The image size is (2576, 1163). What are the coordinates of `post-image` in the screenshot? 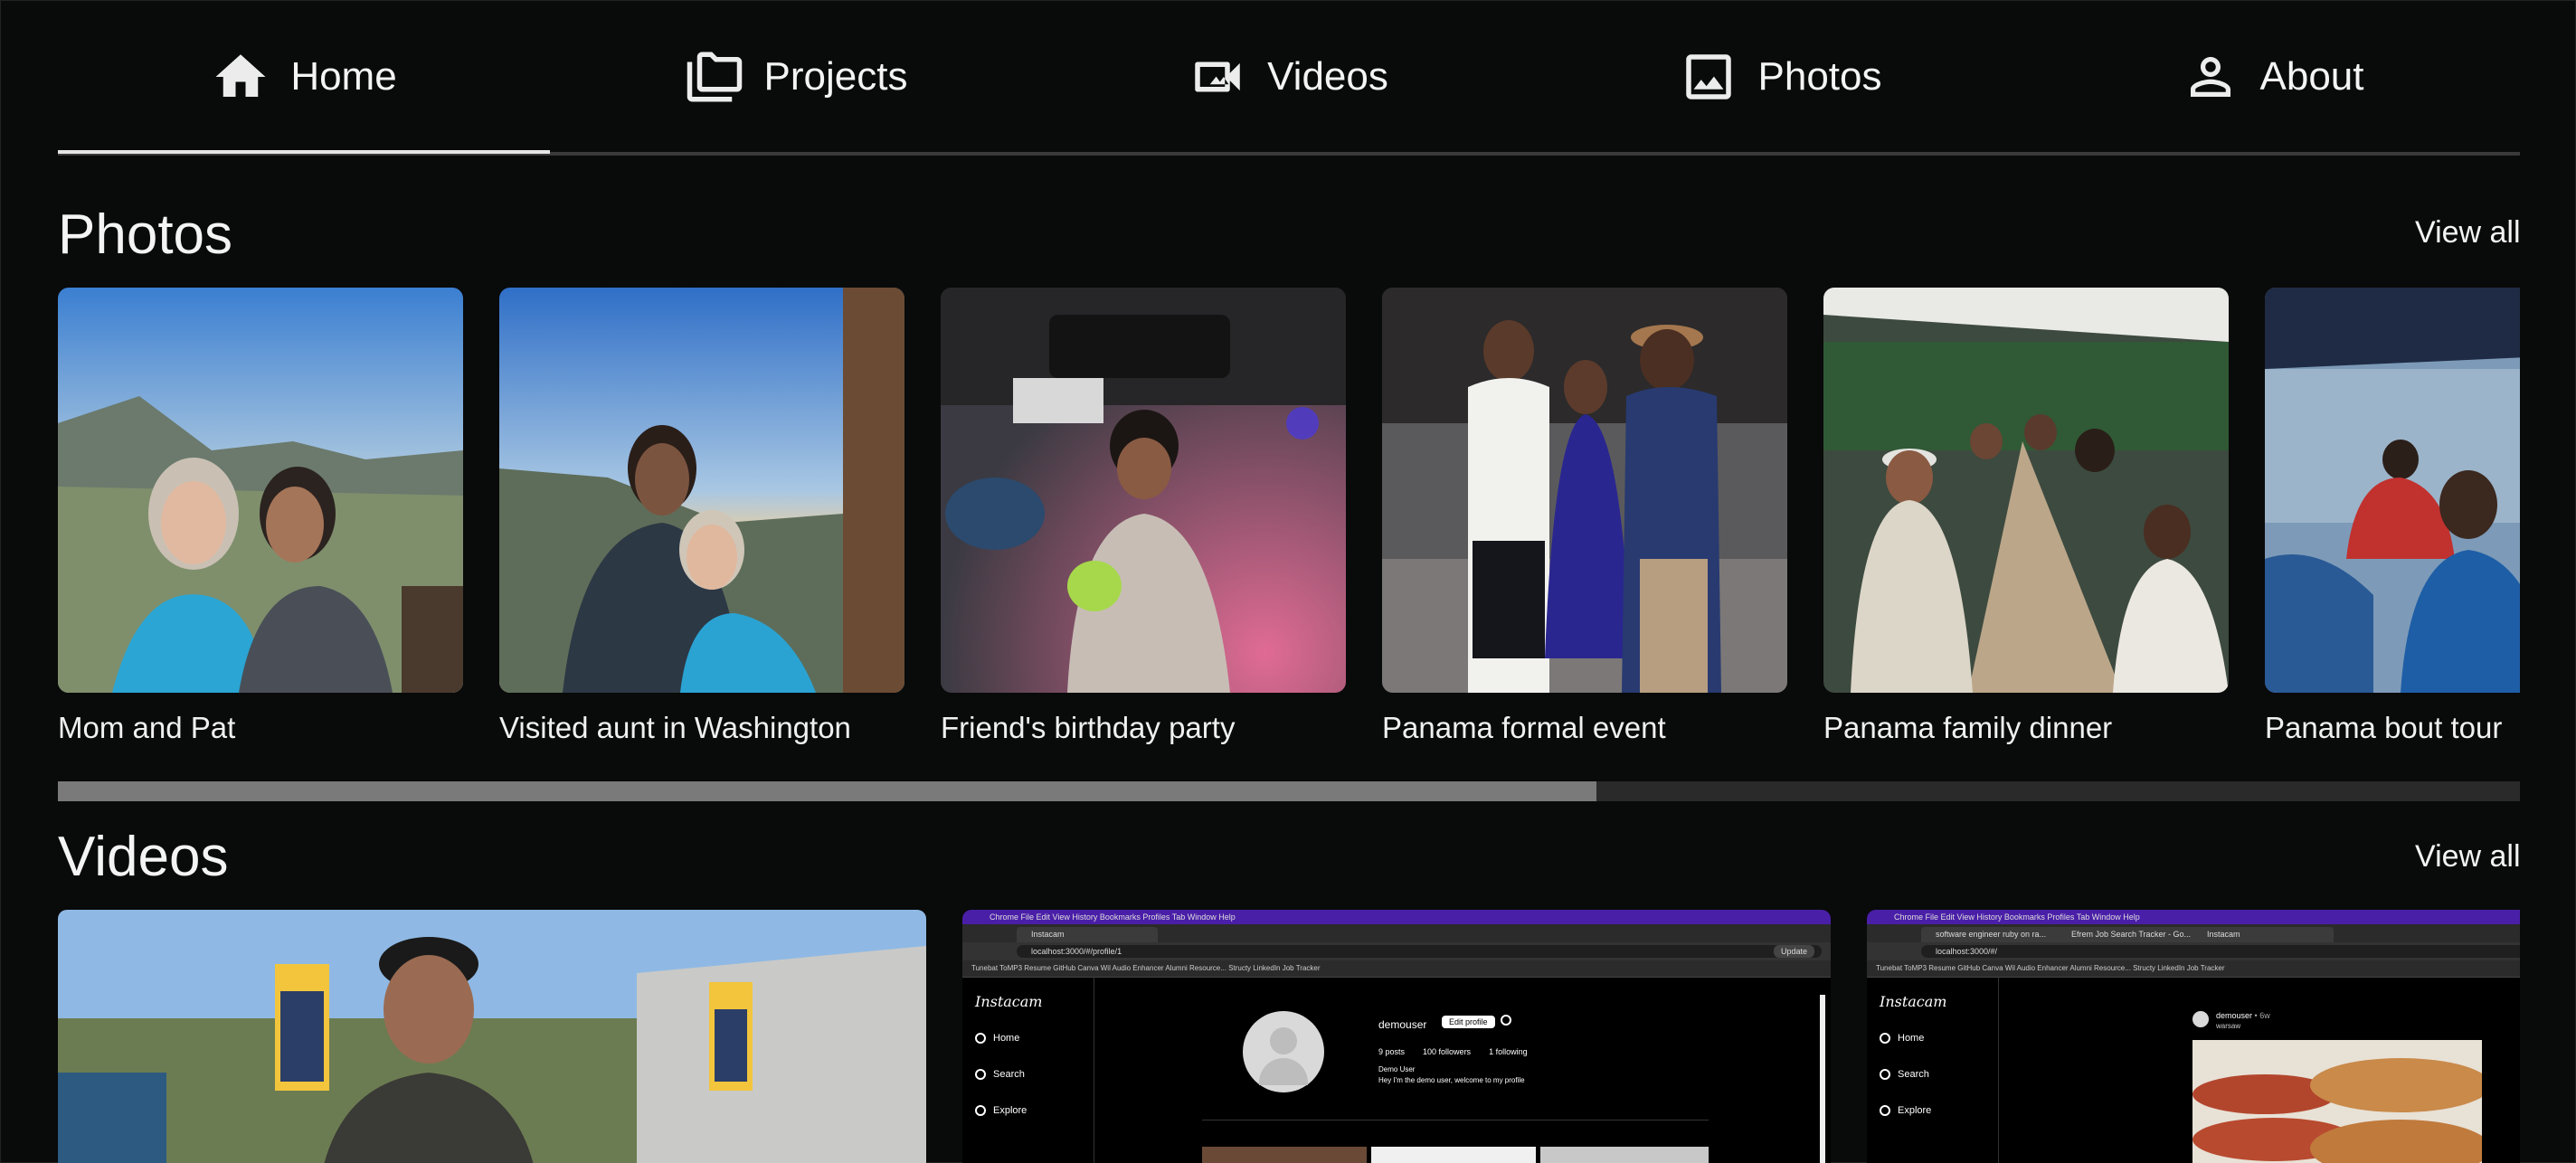 It's located at (2337, 1101).